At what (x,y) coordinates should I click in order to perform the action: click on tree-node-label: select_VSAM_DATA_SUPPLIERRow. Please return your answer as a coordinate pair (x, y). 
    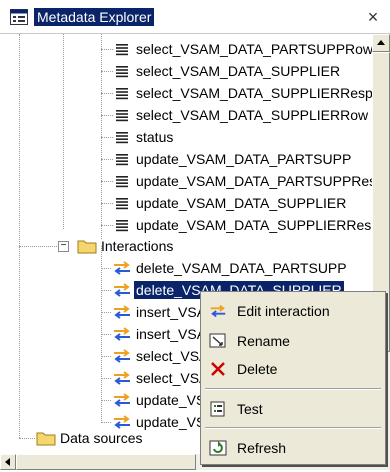
    Looking at the image, I should click on (252, 115).